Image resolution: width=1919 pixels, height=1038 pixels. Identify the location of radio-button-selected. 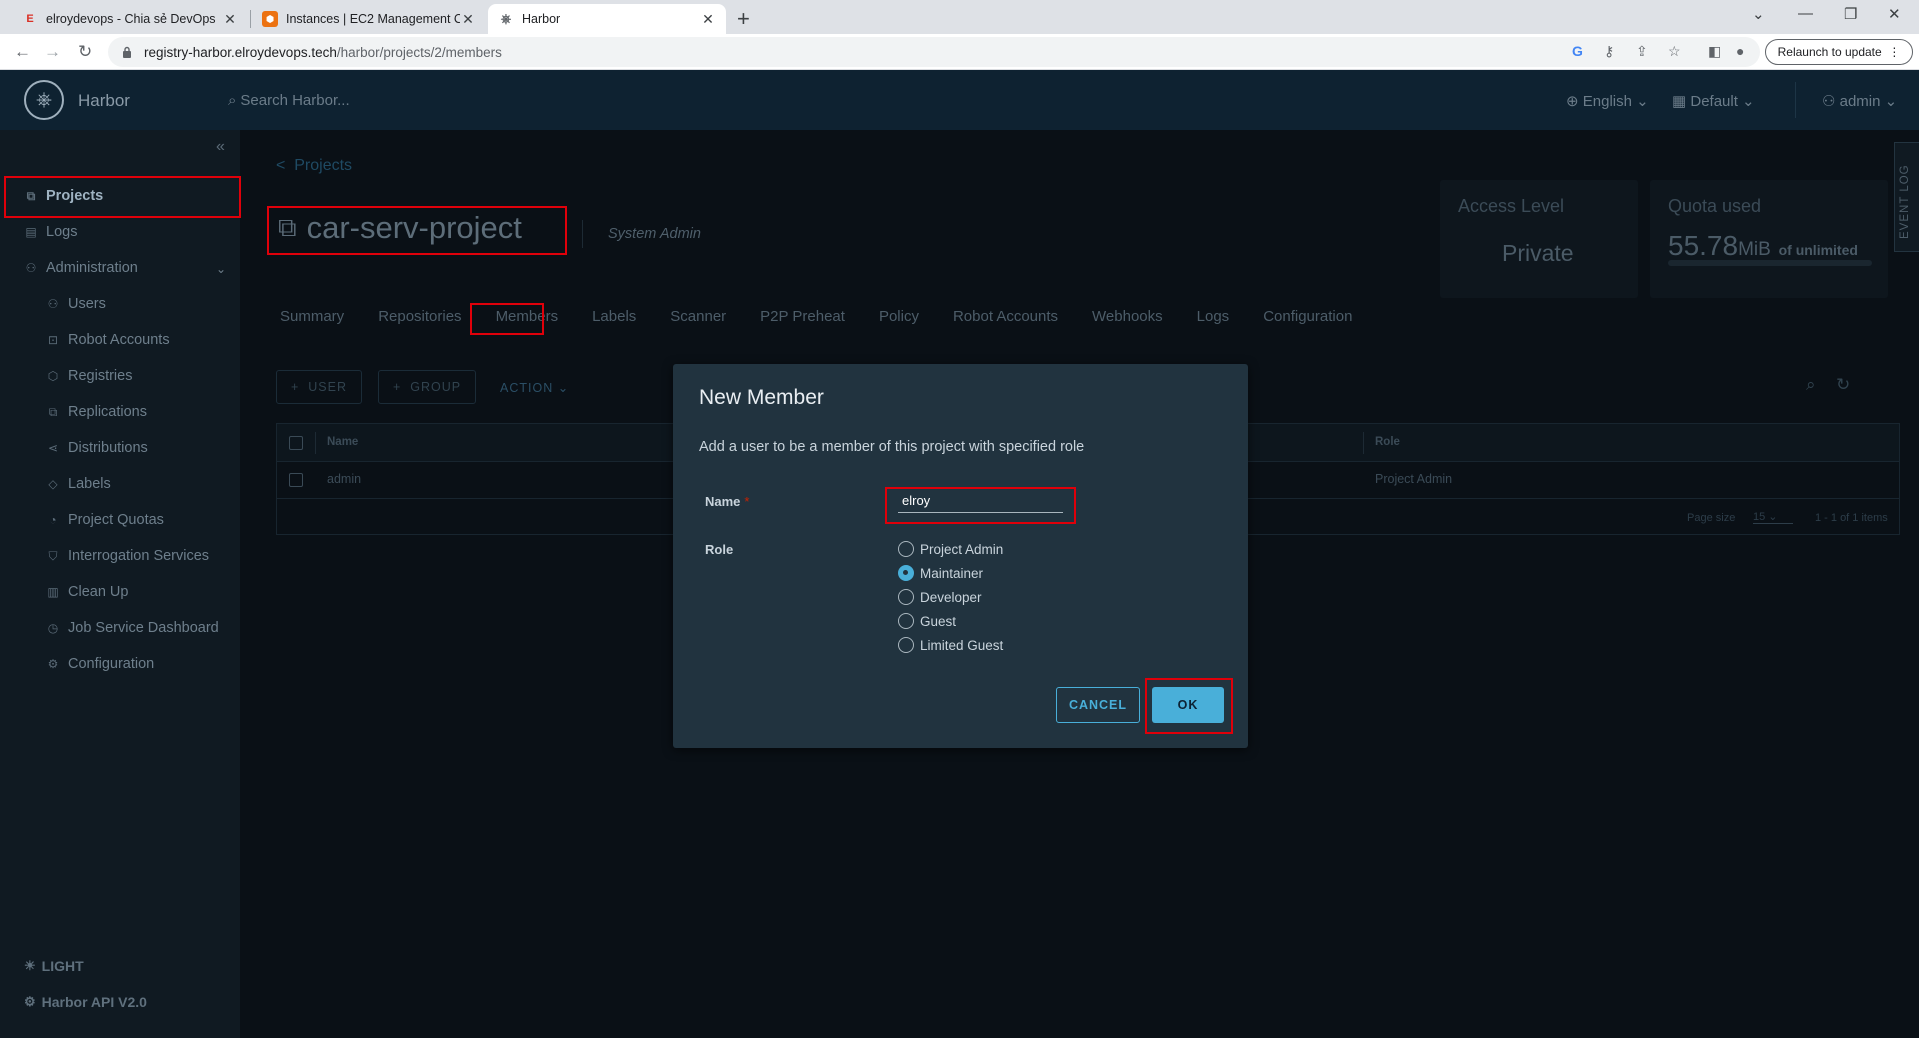
(906, 573).